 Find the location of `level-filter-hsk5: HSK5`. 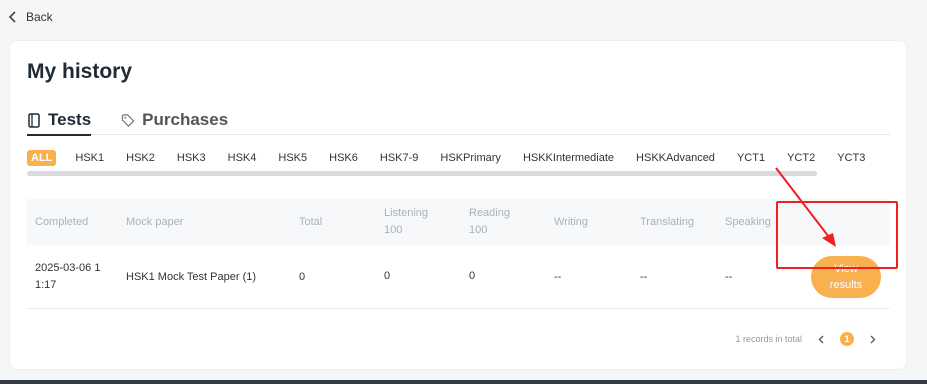

level-filter-hsk5: HSK5 is located at coordinates (292, 158).